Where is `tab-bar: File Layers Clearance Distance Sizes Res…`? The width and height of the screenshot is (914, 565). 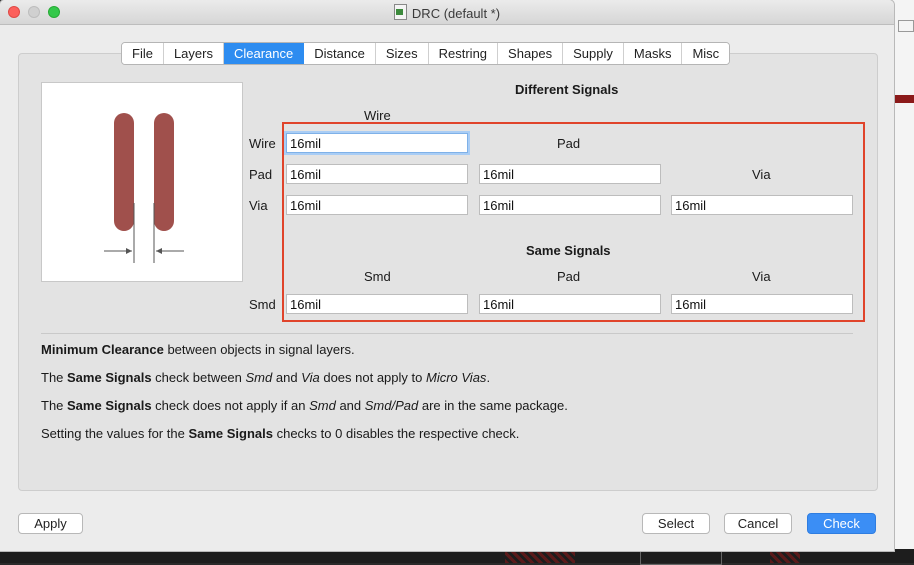 tab-bar: File Layers Clearance Distance Sizes Res… is located at coordinates (426, 53).